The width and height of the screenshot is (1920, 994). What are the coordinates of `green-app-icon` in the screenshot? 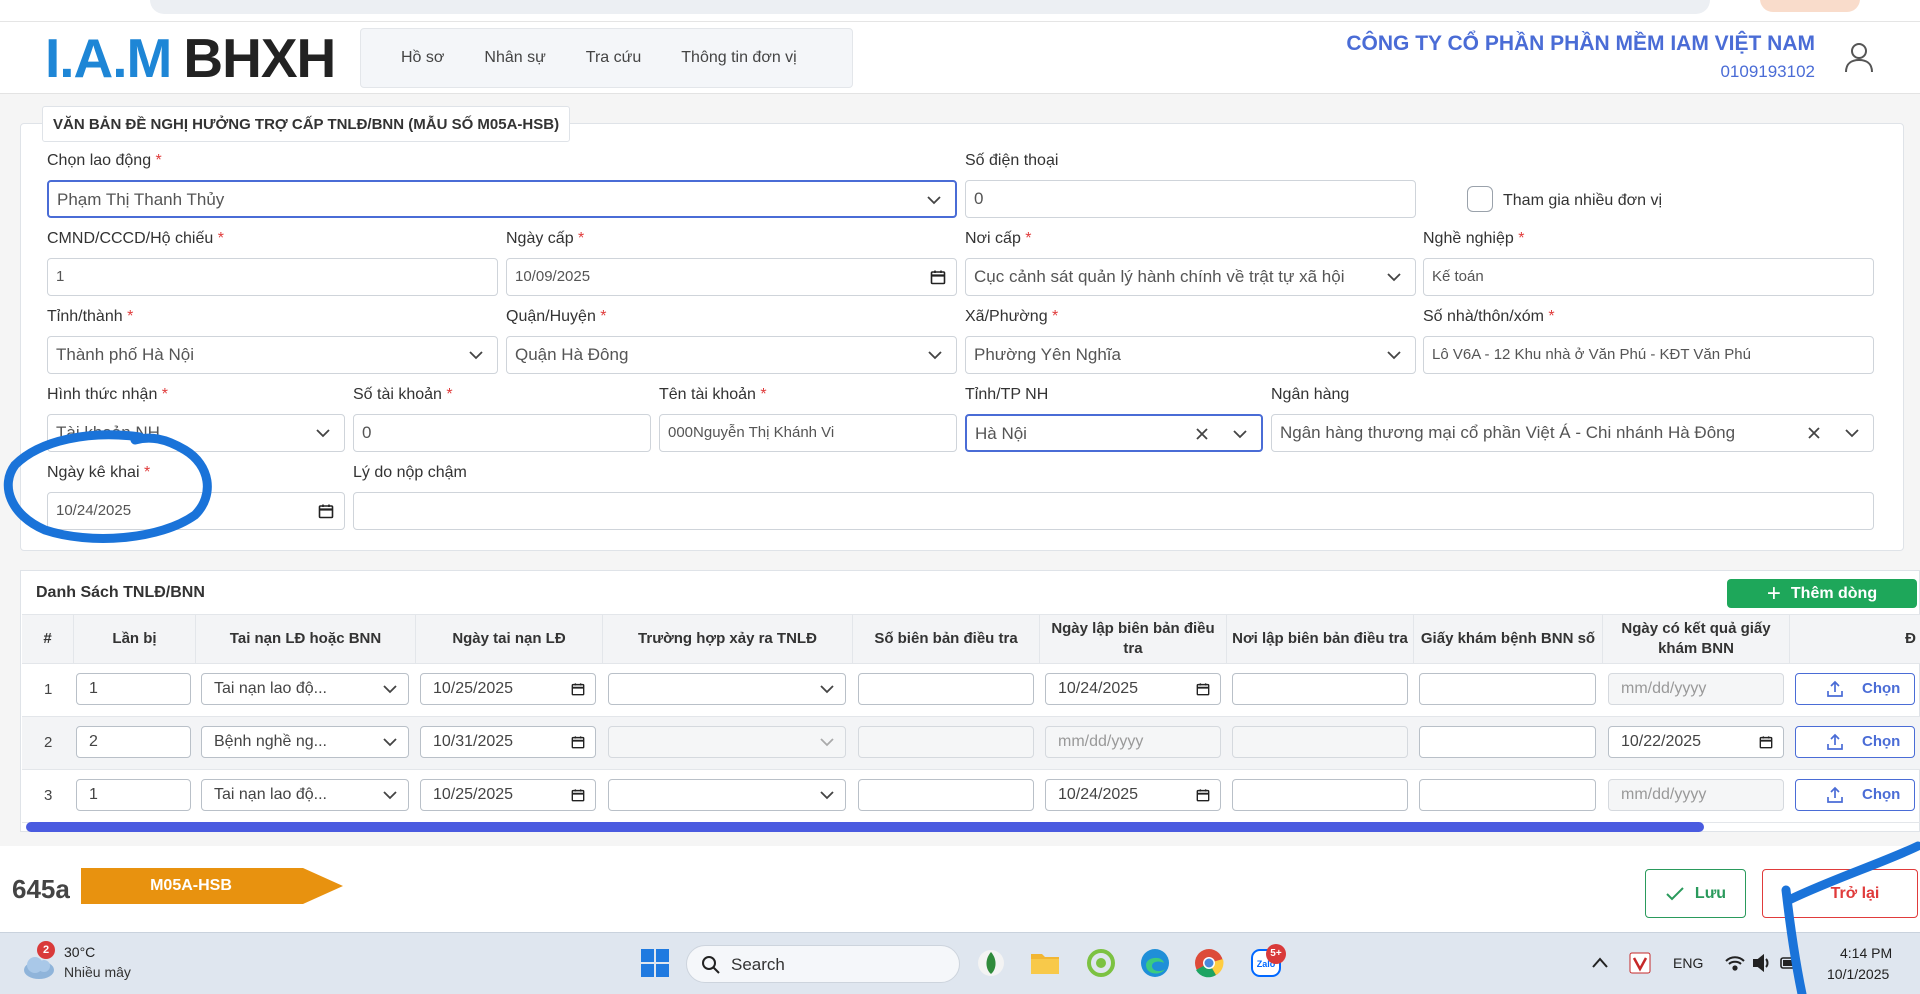 It's located at (1101, 963).